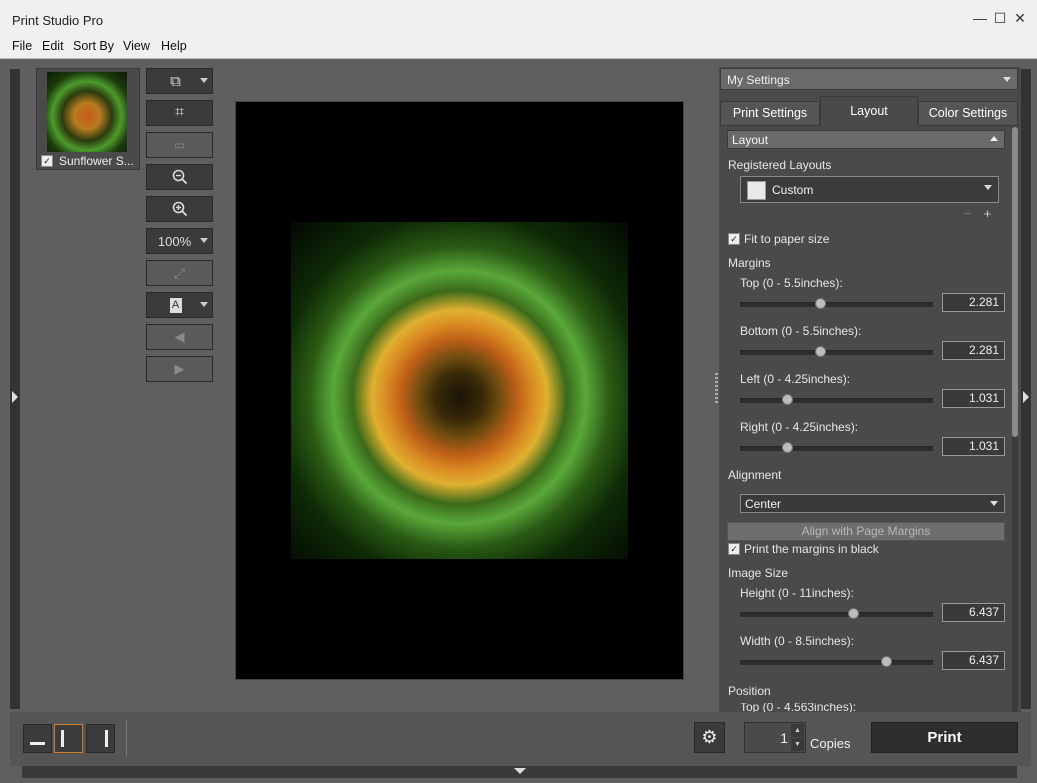 The width and height of the screenshot is (1037, 783). Describe the element at coordinates (758, 573) in the screenshot. I see `image-size-label: Image Size` at that location.